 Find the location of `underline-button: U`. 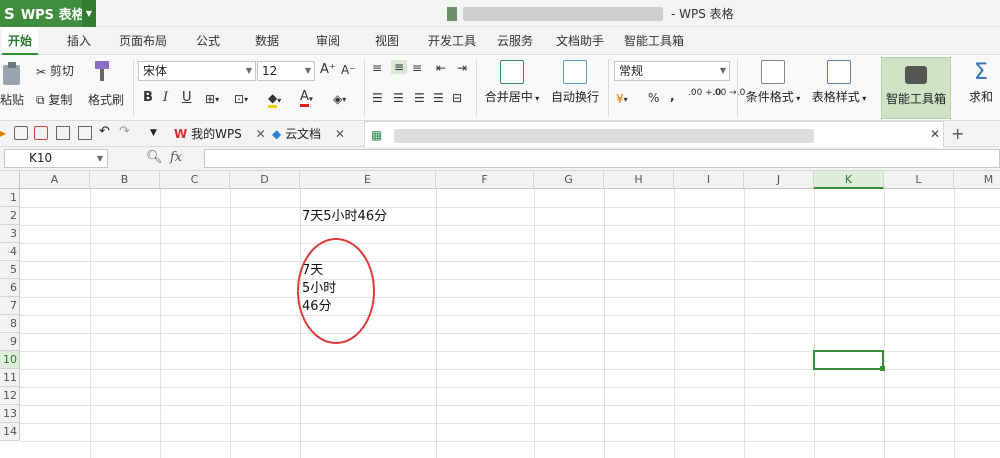

underline-button: U is located at coordinates (187, 97).